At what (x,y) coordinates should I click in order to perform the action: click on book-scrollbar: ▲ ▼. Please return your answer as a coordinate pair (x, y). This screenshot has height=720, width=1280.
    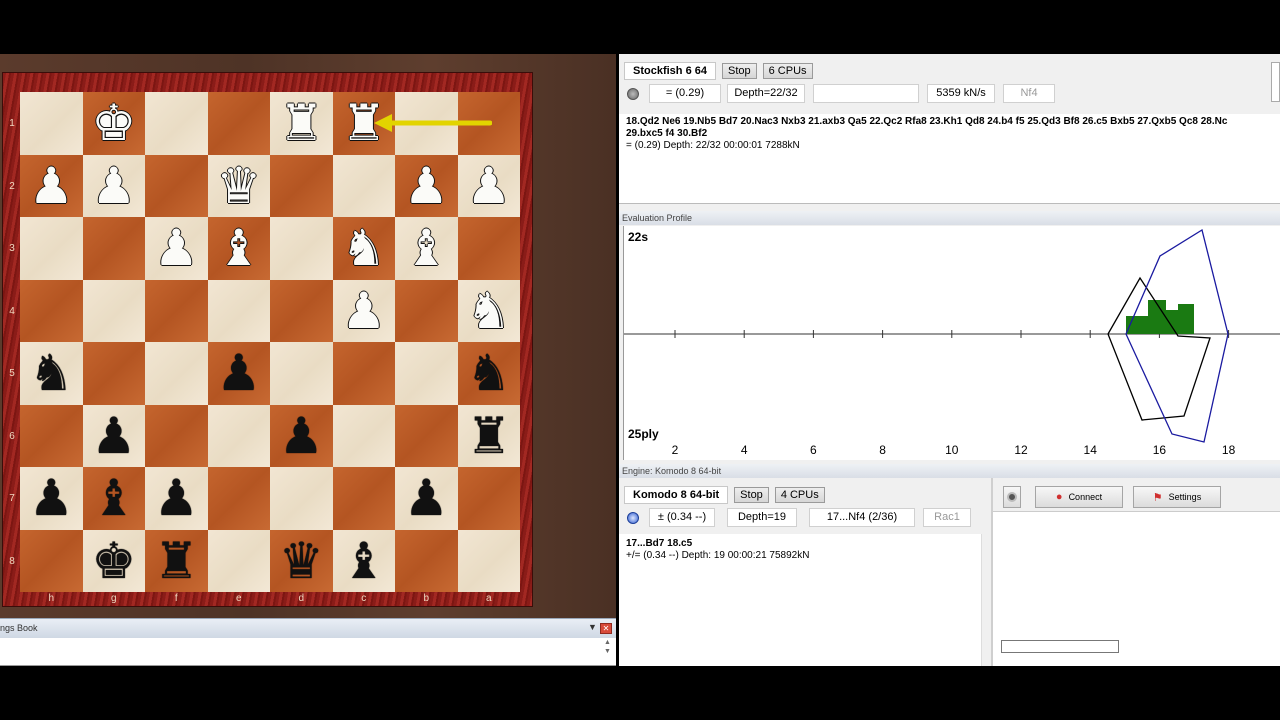
    Looking at the image, I should click on (609, 652).